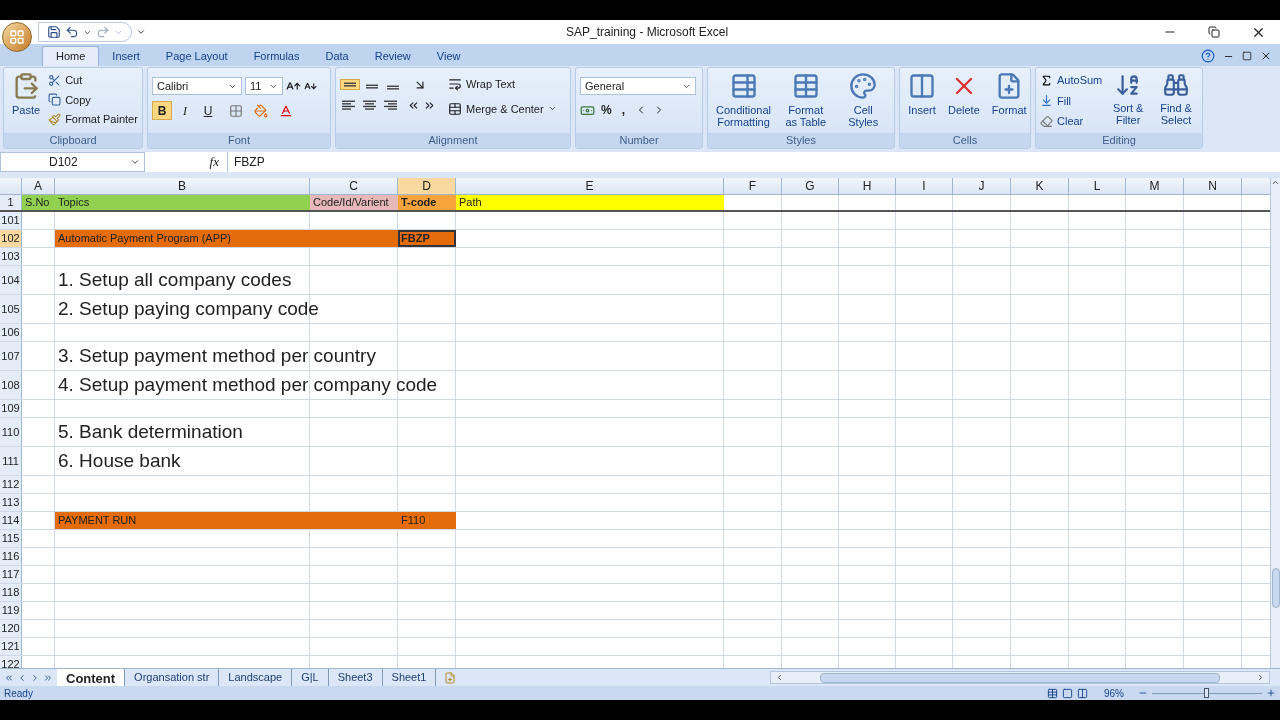 The width and height of the screenshot is (1280, 720). What do you see at coordinates (391, 105) in the screenshot?
I see `align-right-button` at bounding box center [391, 105].